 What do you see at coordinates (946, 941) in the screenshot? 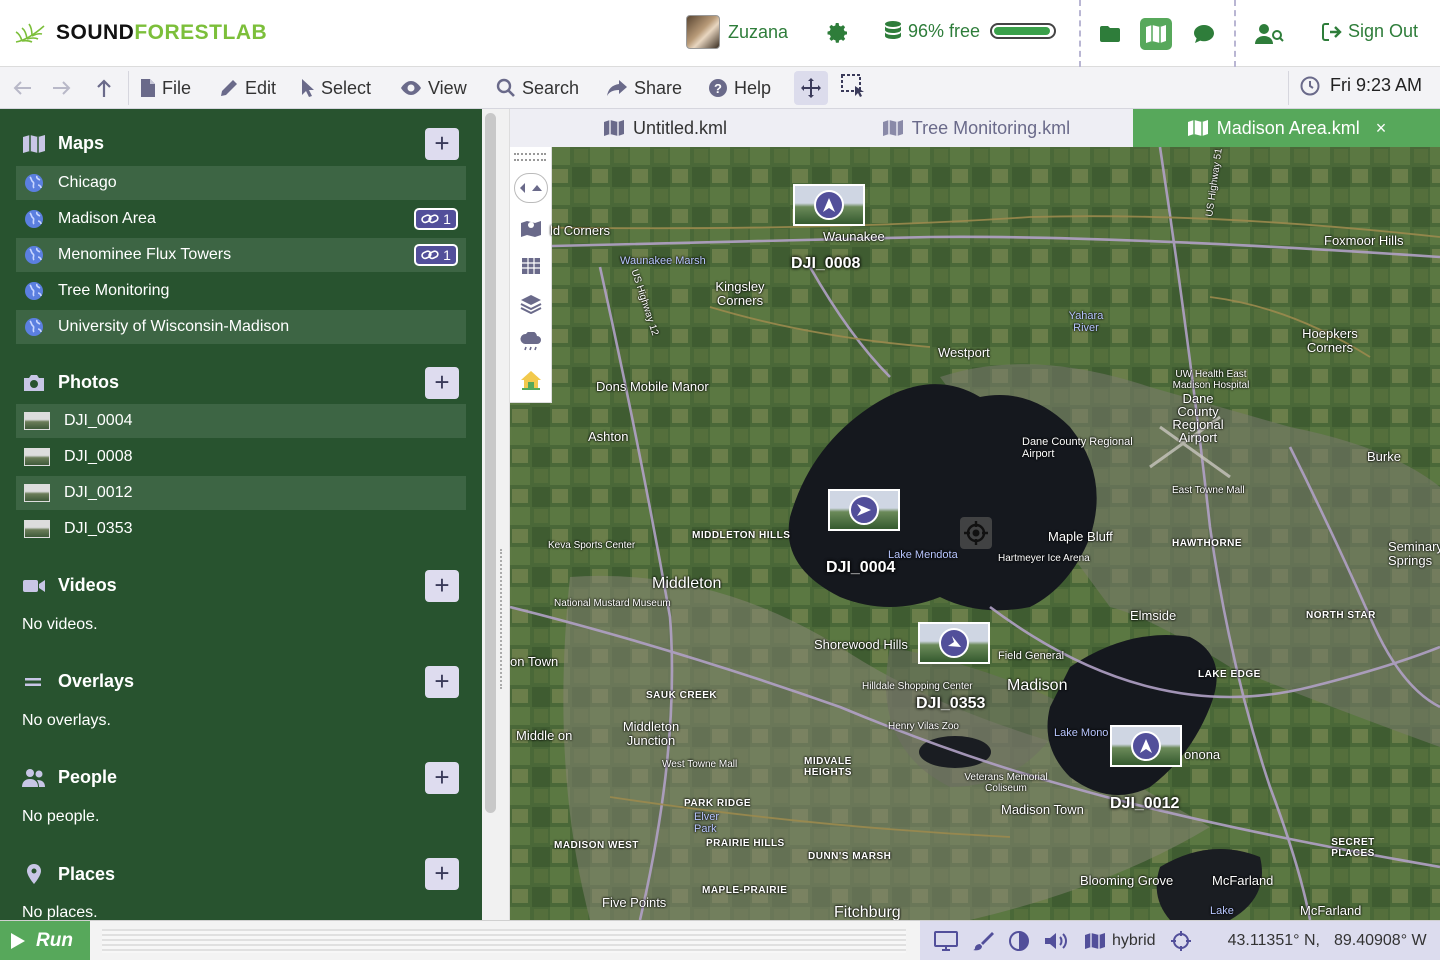
I see `monitor-icon` at bounding box center [946, 941].